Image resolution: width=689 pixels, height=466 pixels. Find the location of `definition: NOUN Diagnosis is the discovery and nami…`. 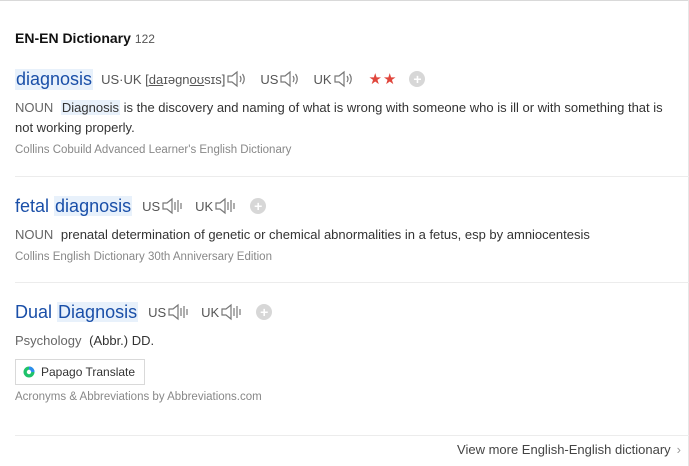

definition: NOUN Diagnosis is the discovery and nami… is located at coordinates (345, 118).